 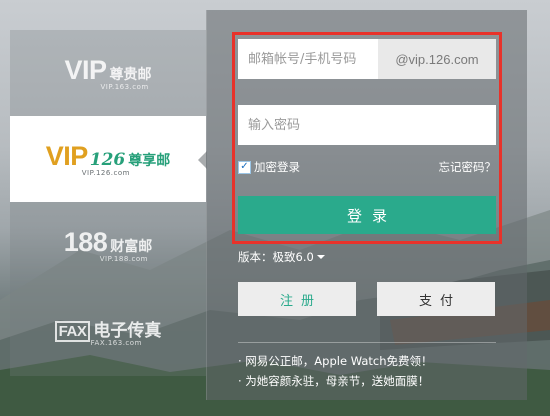 I want to click on brand-name: 尊贵邮, so click(x=130, y=75).